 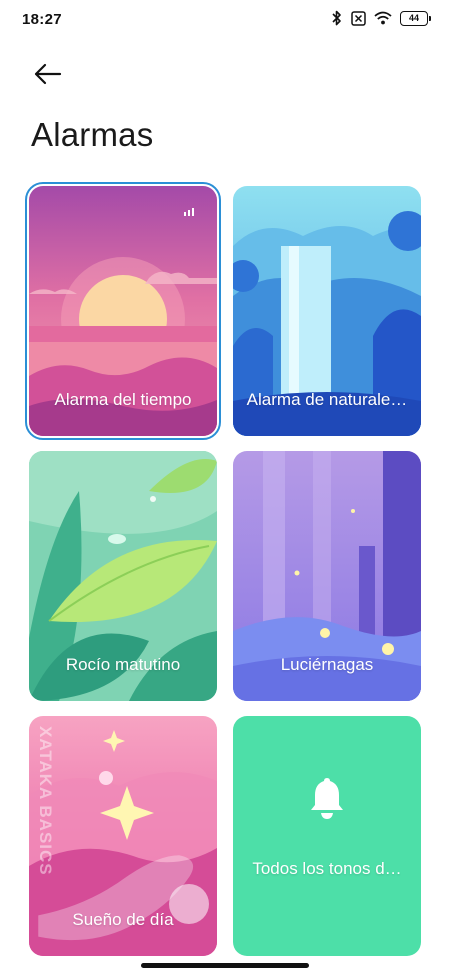 What do you see at coordinates (327, 798) in the screenshot?
I see `bell-icon` at bounding box center [327, 798].